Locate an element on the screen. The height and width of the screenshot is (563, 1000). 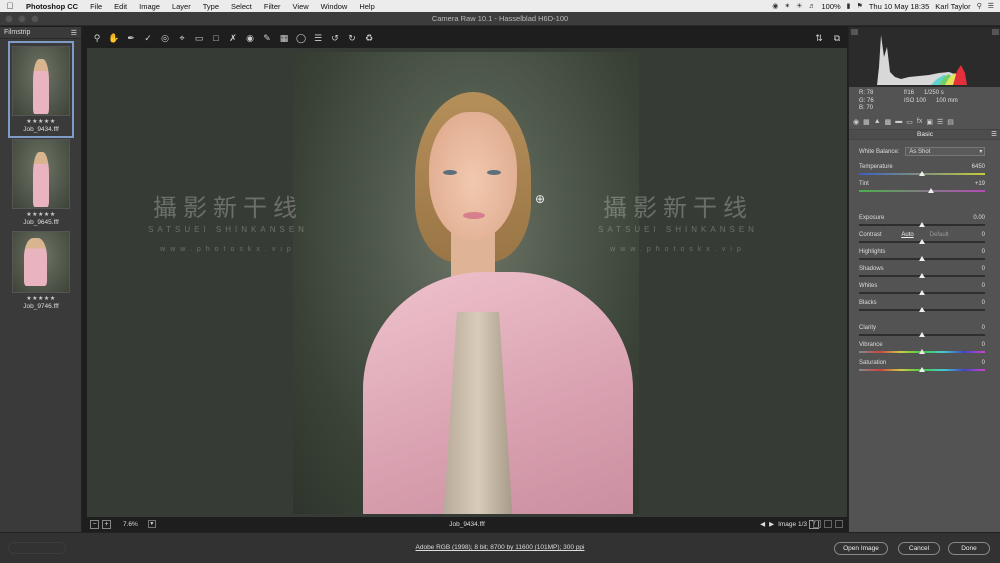
menu-image: Image is located at coordinates (149, 6).